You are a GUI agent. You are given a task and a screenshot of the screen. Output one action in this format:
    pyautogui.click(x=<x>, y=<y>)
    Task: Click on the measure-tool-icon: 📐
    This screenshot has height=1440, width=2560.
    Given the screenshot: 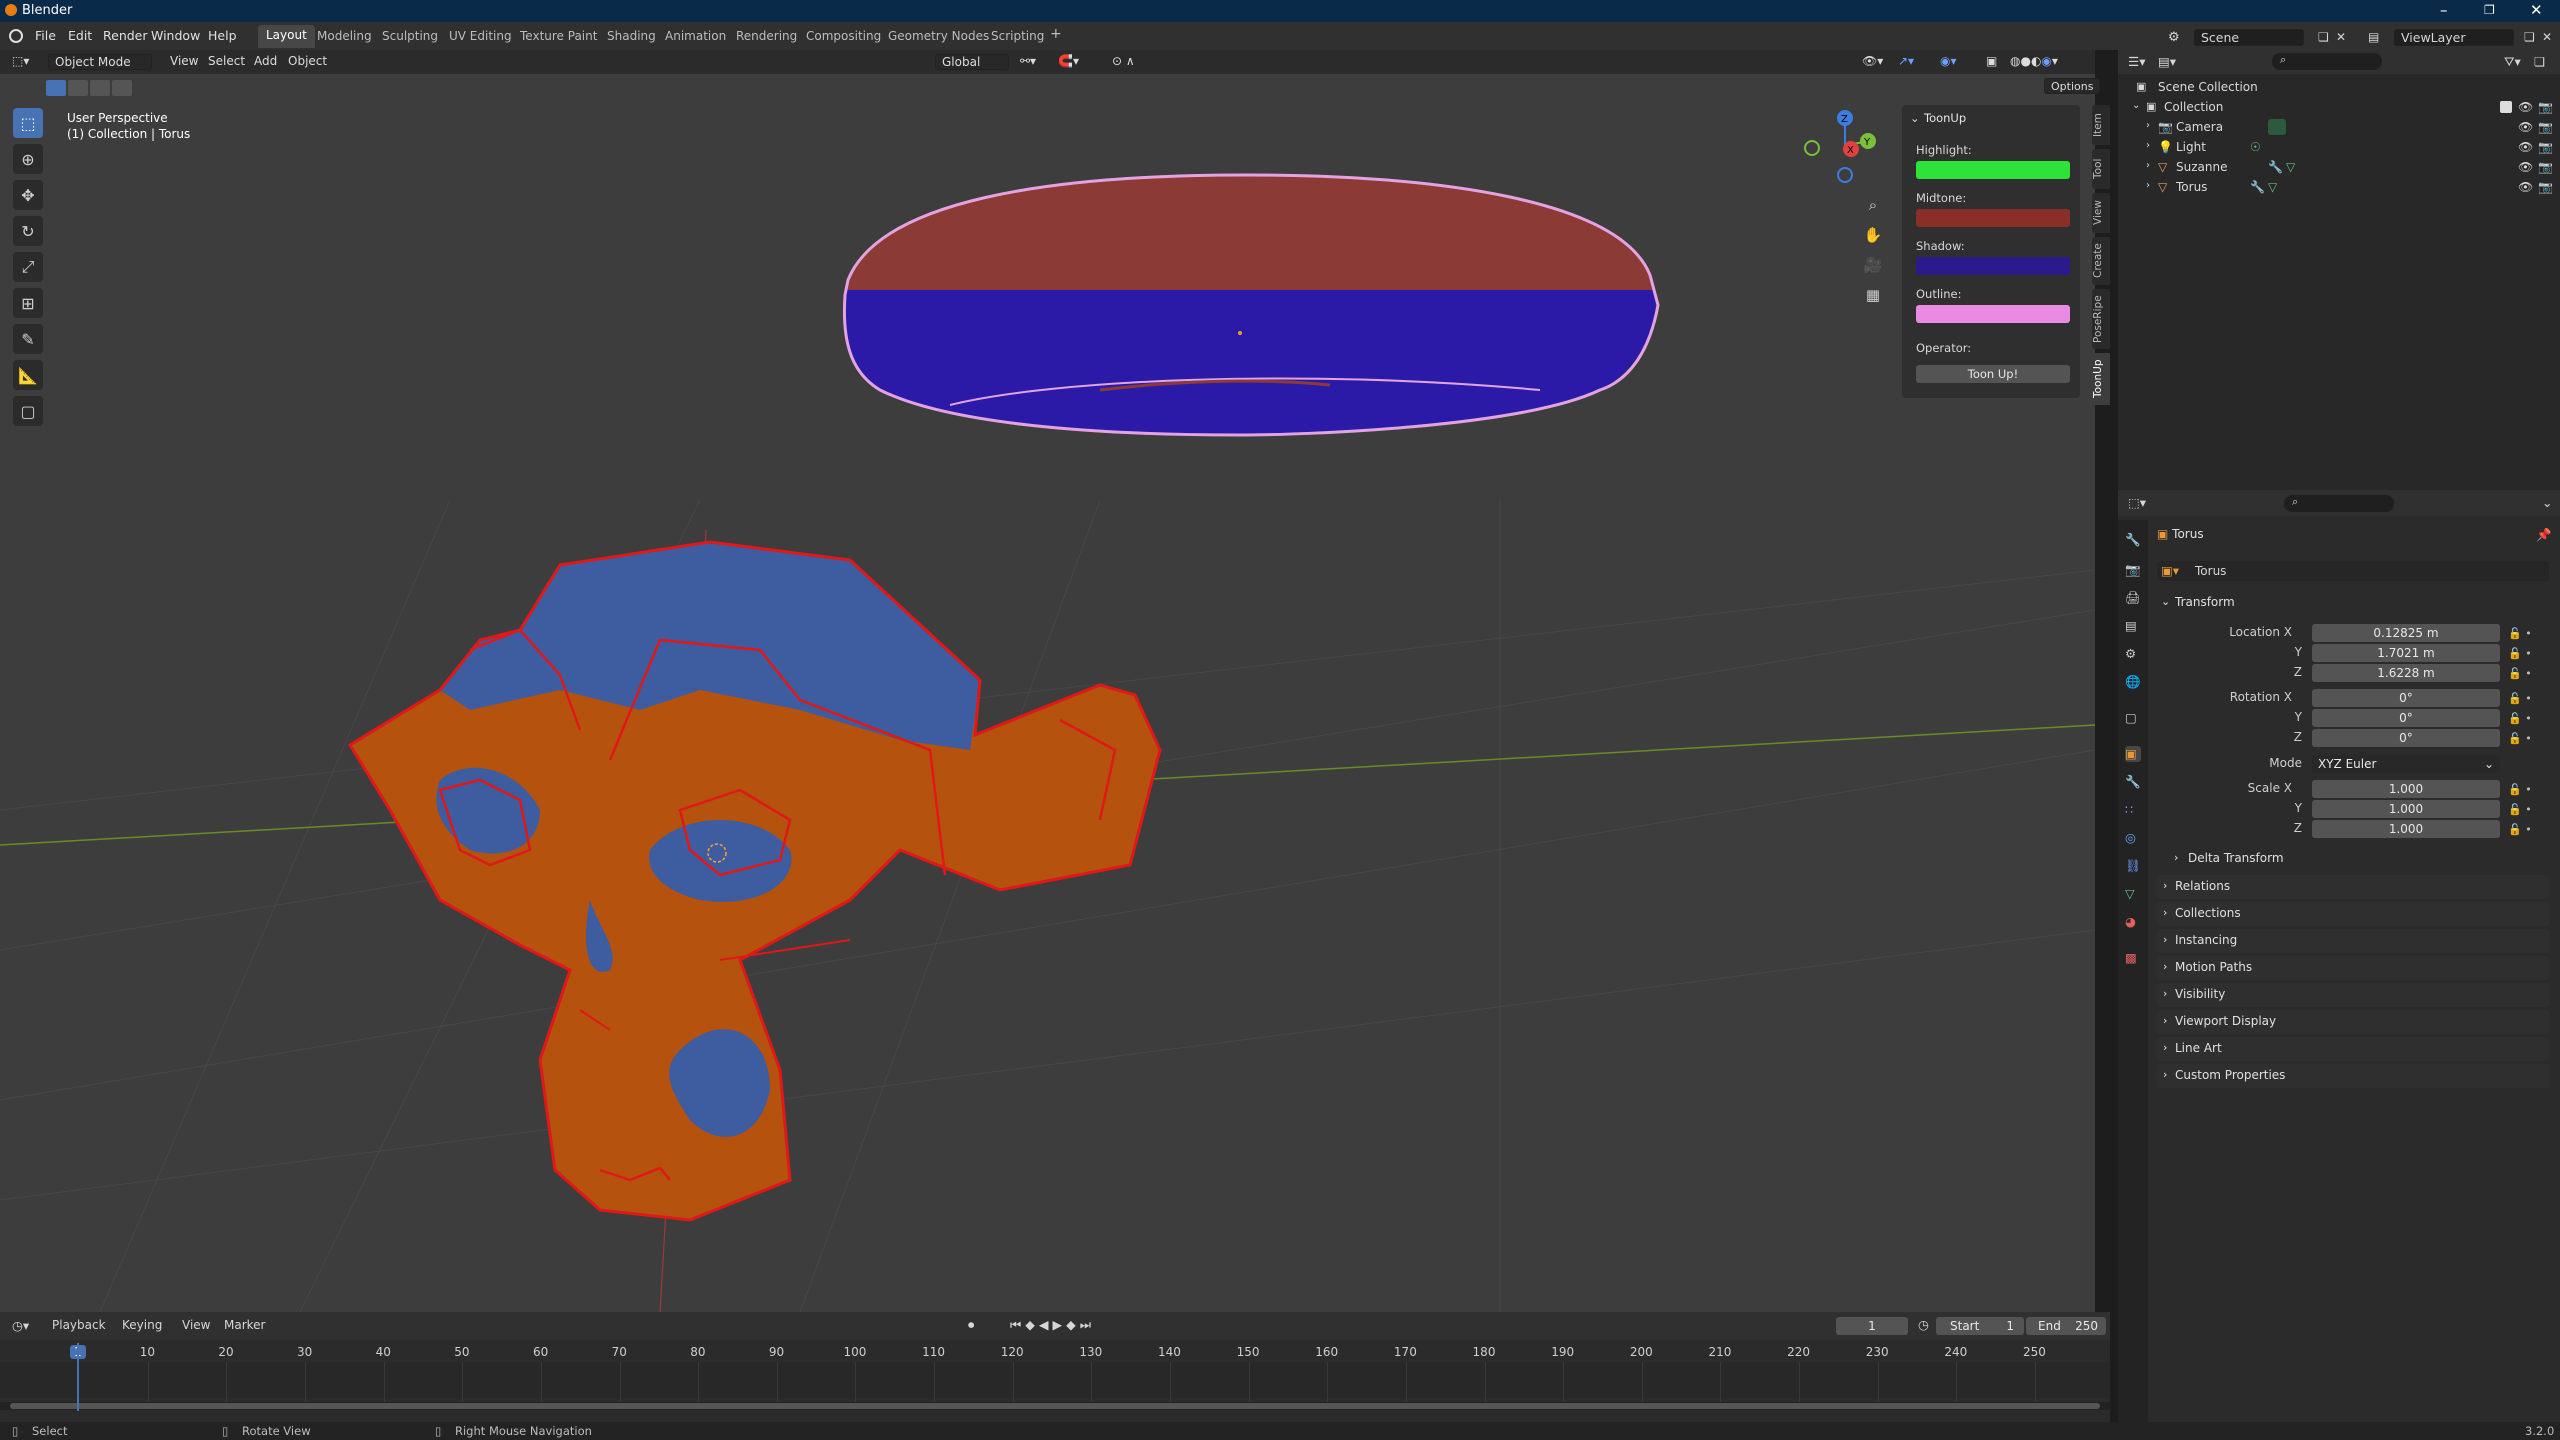 What is the action you would take?
    pyautogui.click(x=28, y=375)
    